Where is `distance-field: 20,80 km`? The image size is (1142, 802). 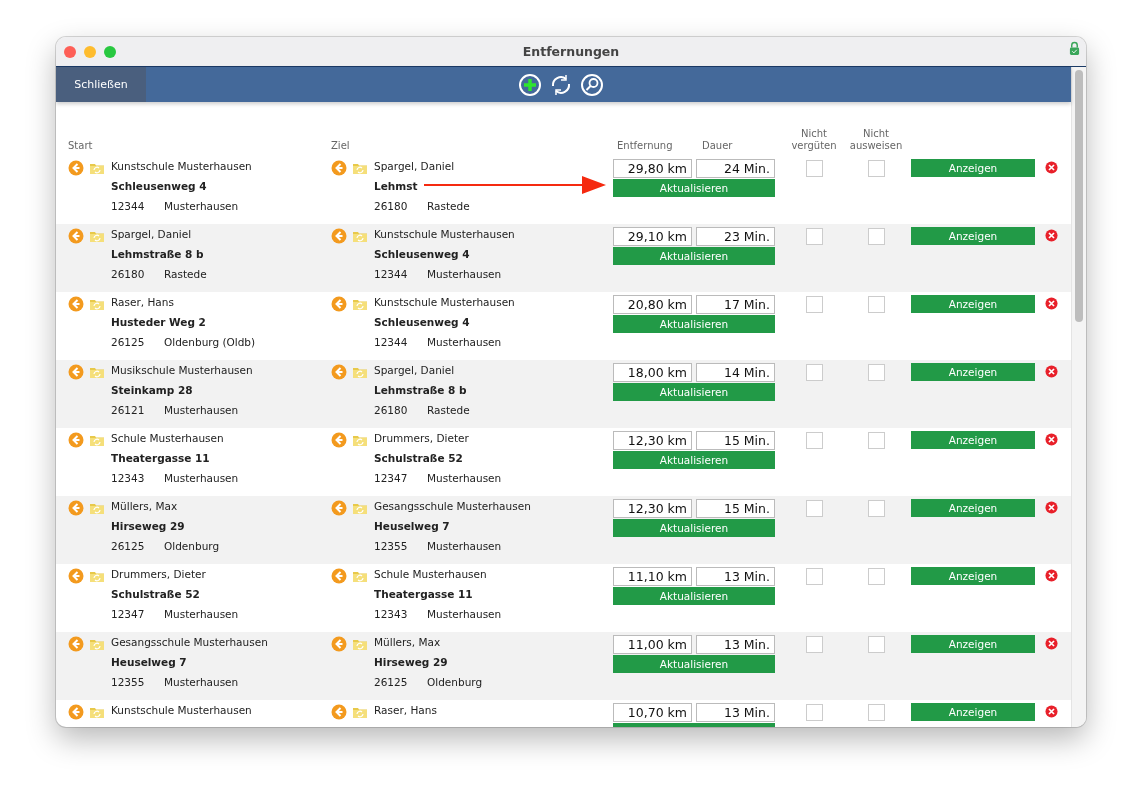
distance-field: 20,80 km is located at coordinates (652, 304).